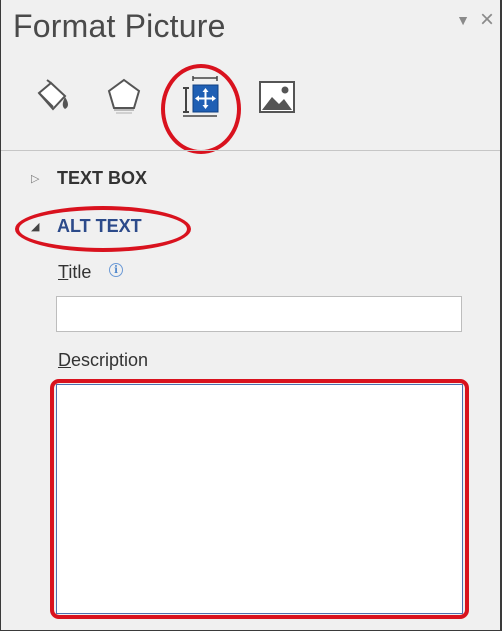  Describe the element at coordinates (64, 360) in the screenshot. I see `description-label-mnemonic: D` at that location.